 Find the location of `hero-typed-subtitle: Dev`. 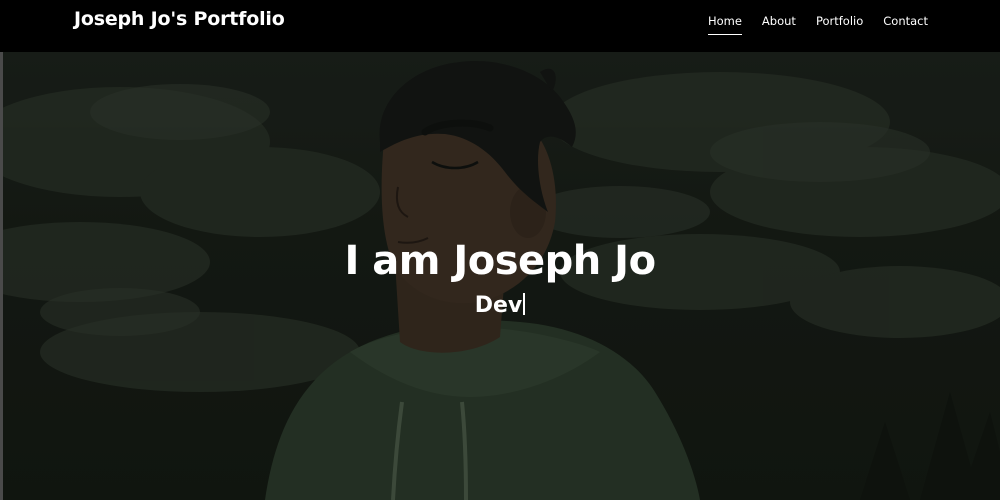

hero-typed-subtitle: Dev is located at coordinates (500, 305).